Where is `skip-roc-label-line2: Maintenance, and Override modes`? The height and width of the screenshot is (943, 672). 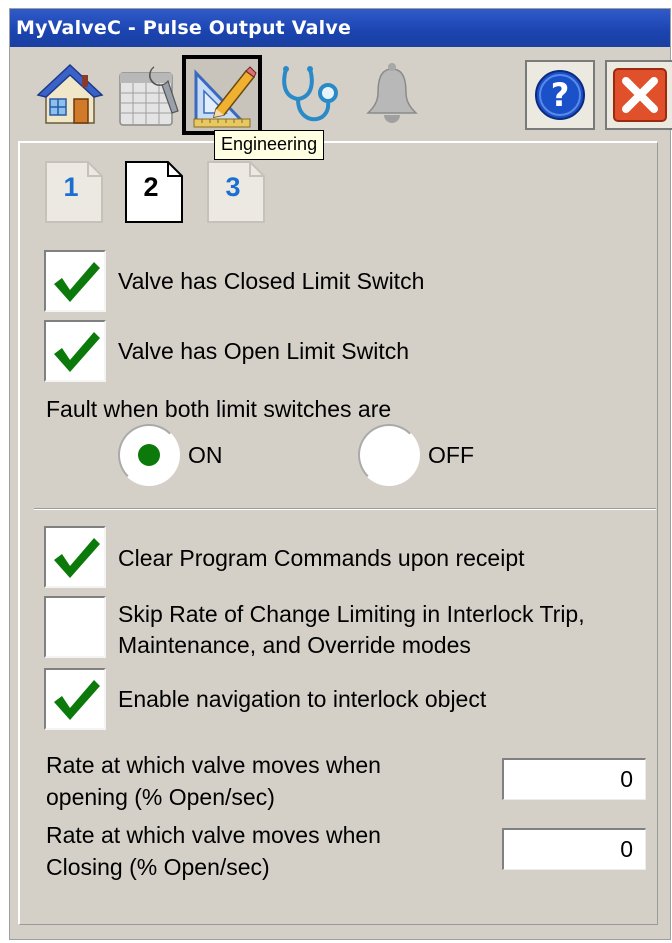
skip-roc-label-line2: Maintenance, and Override modes is located at coordinates (294, 645).